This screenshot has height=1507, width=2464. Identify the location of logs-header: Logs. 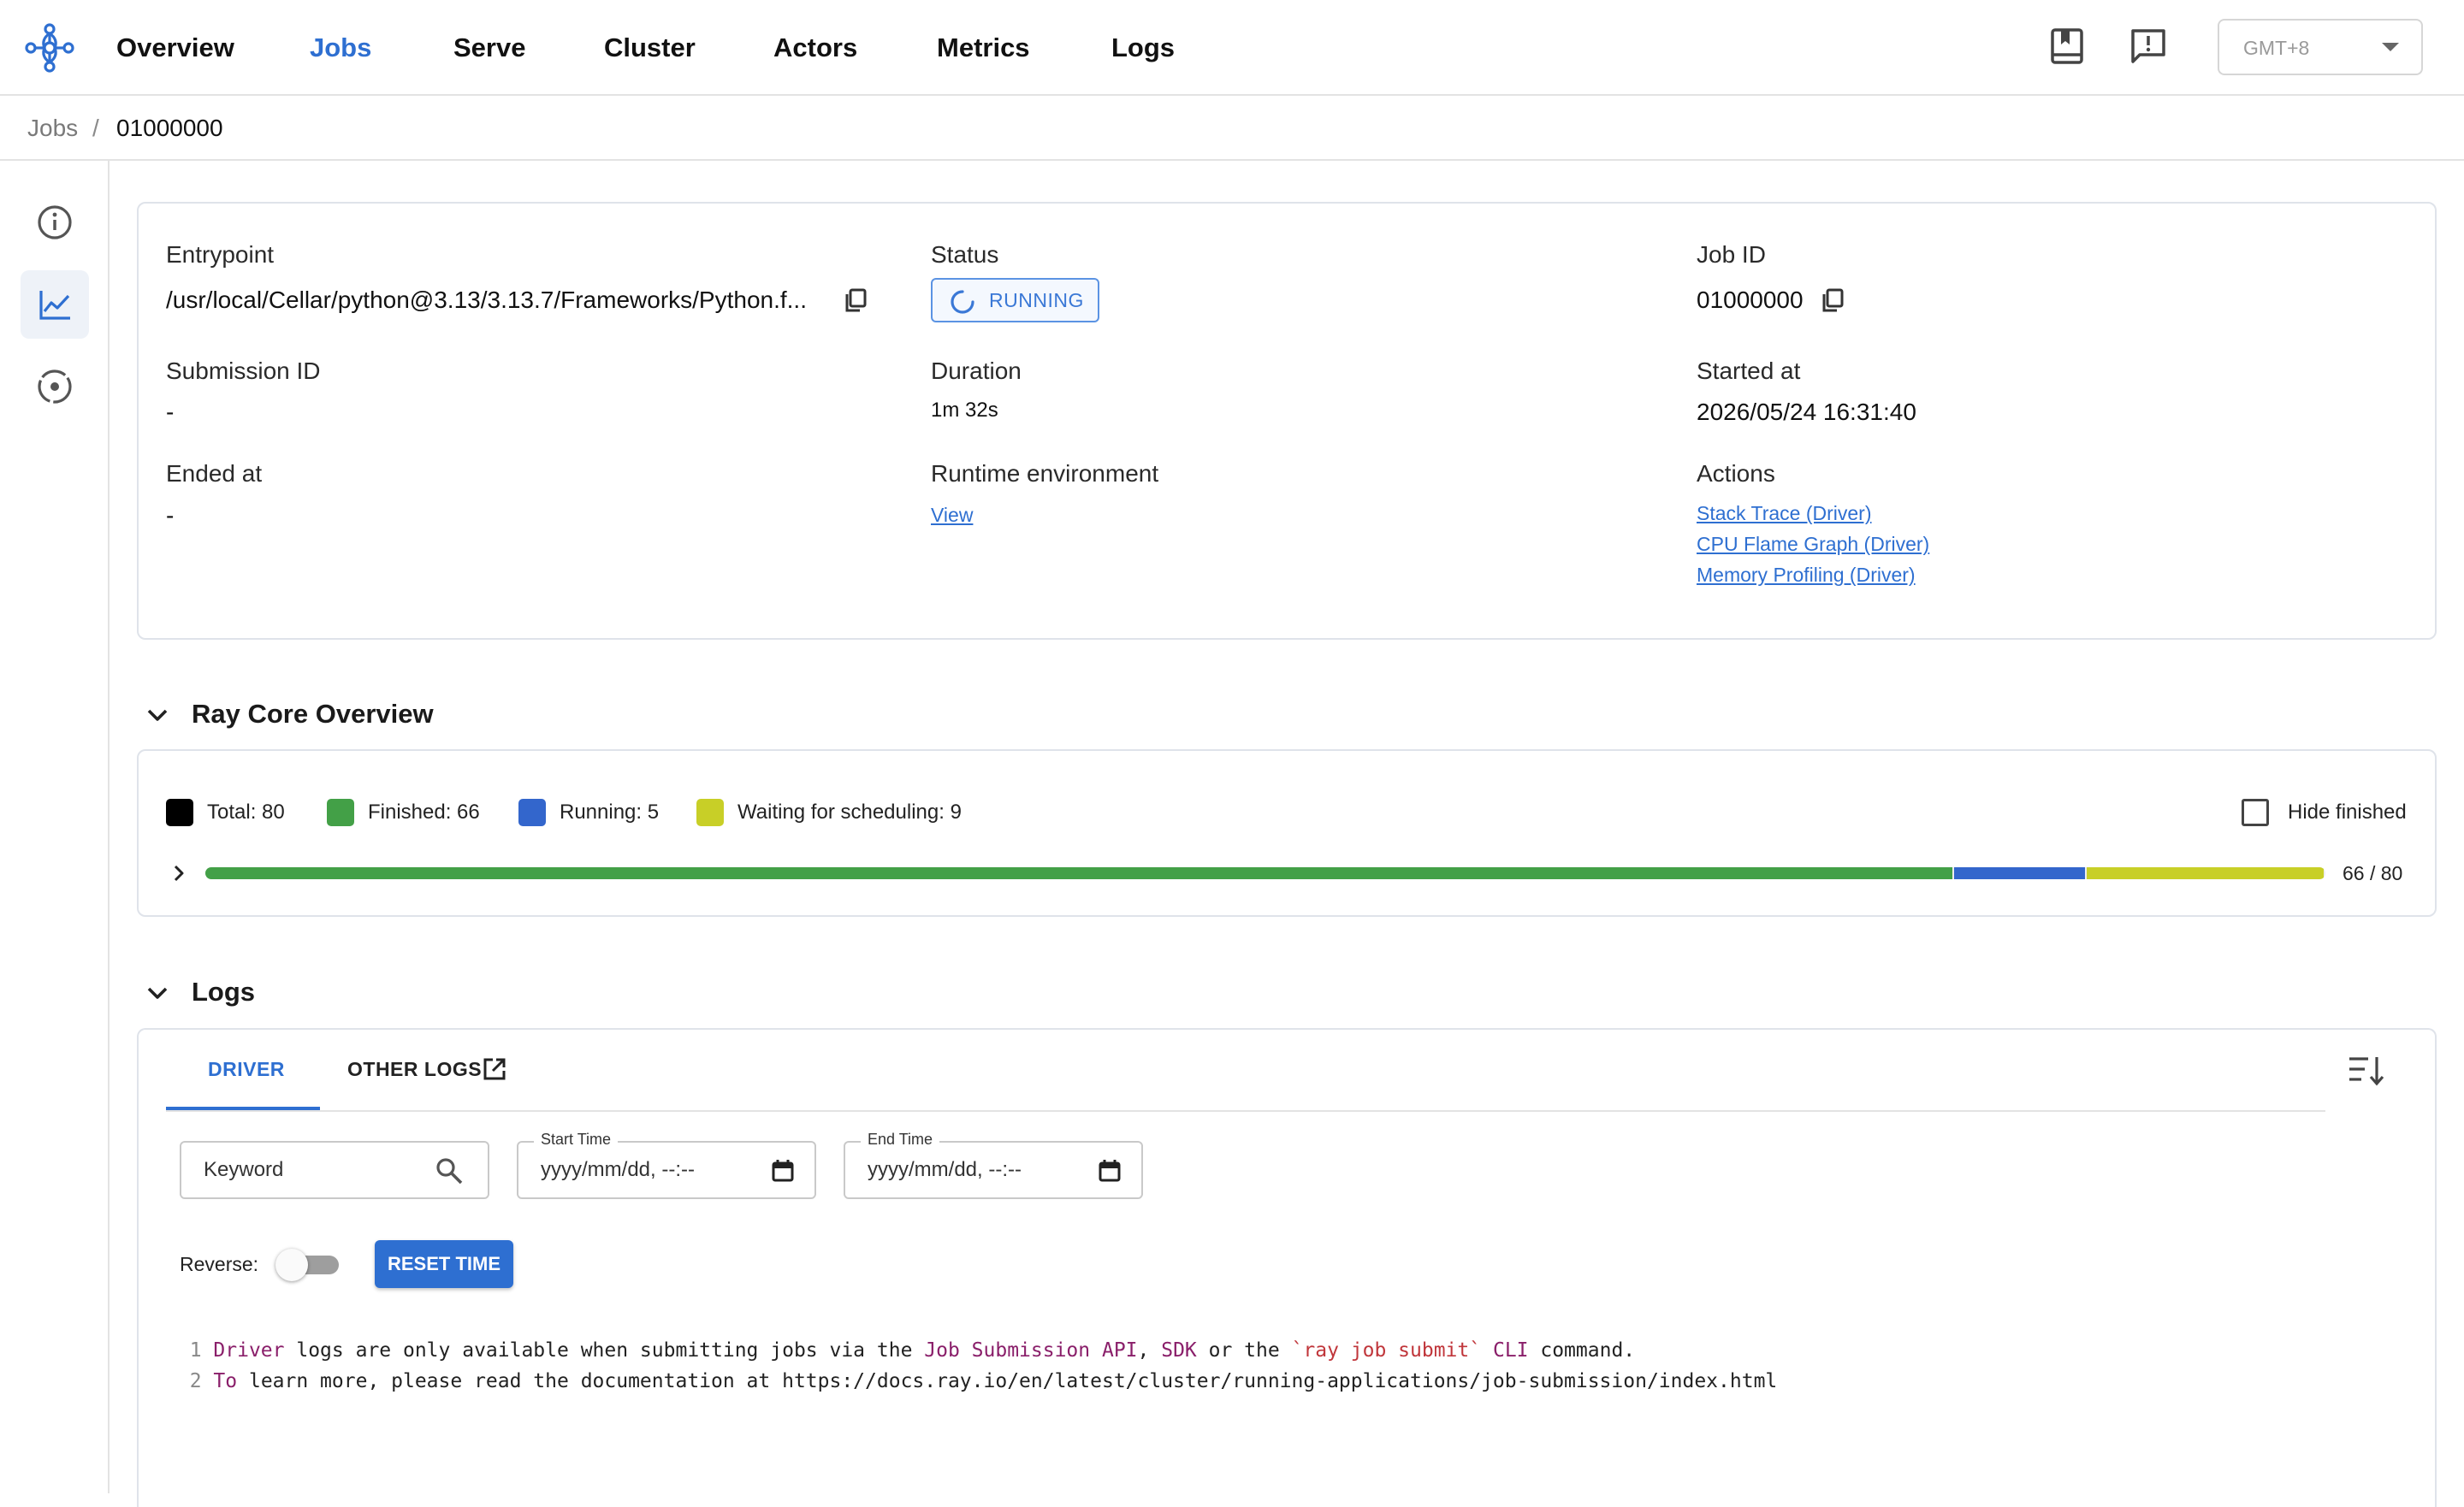
(272, 993).